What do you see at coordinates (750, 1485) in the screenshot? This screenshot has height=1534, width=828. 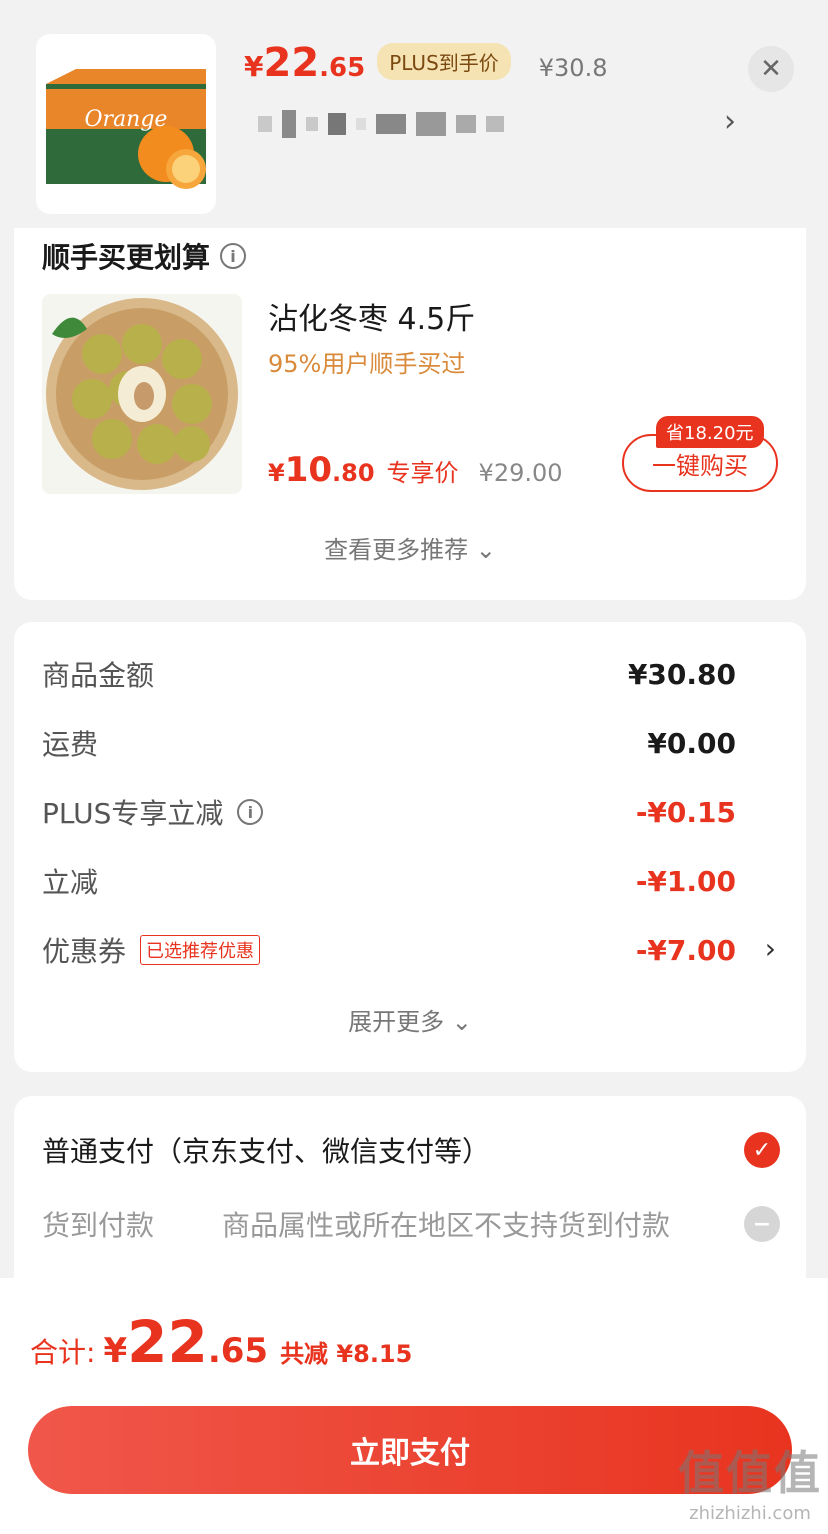 I see `watermark-logo: 值值值 zhizhizhi.com` at bounding box center [750, 1485].